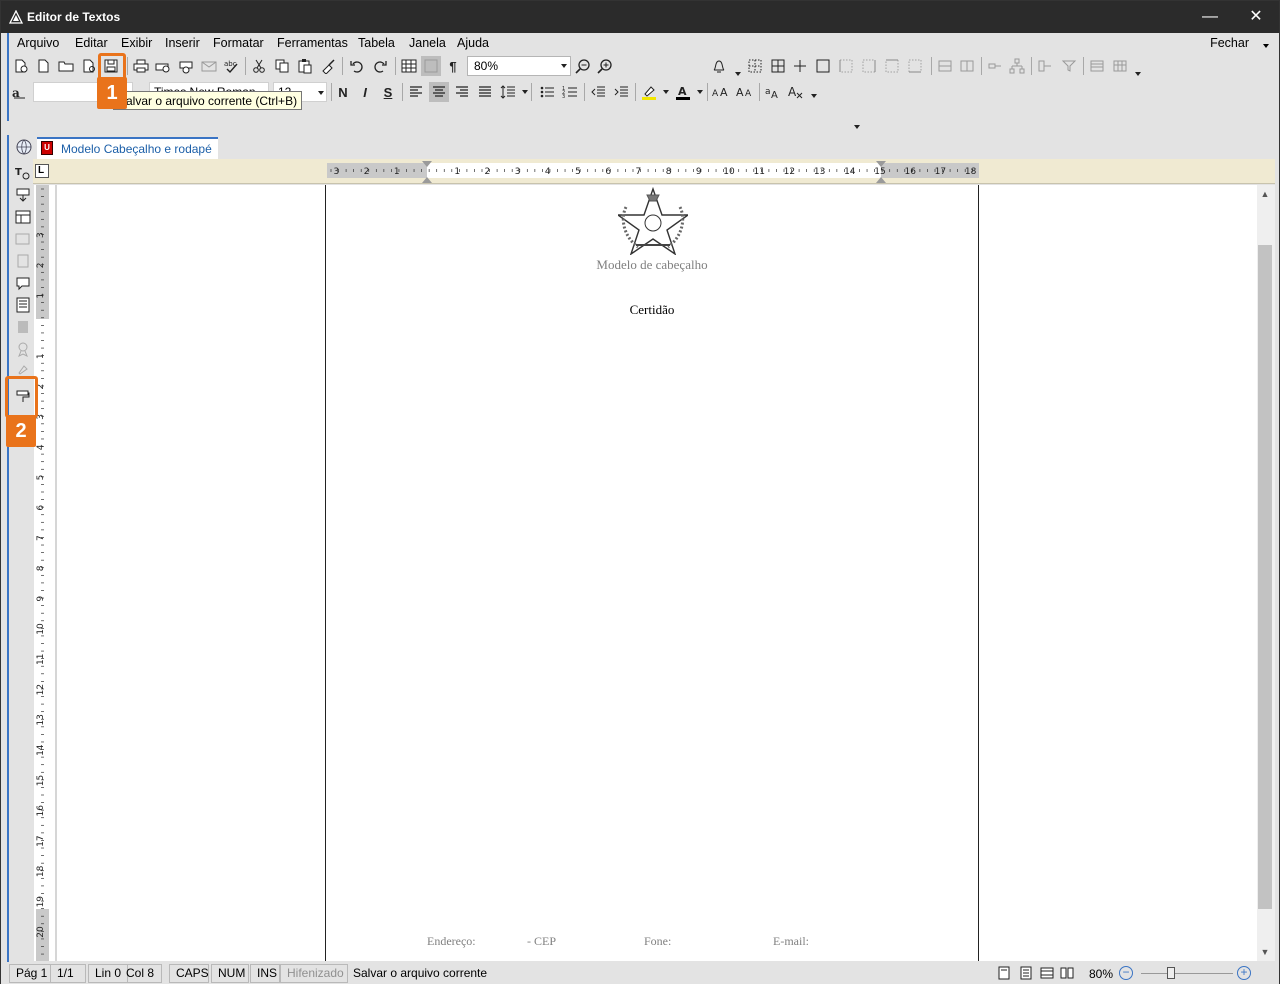 The height and width of the screenshot is (984, 1280). I want to click on normal-view-icon, so click(1026, 973).